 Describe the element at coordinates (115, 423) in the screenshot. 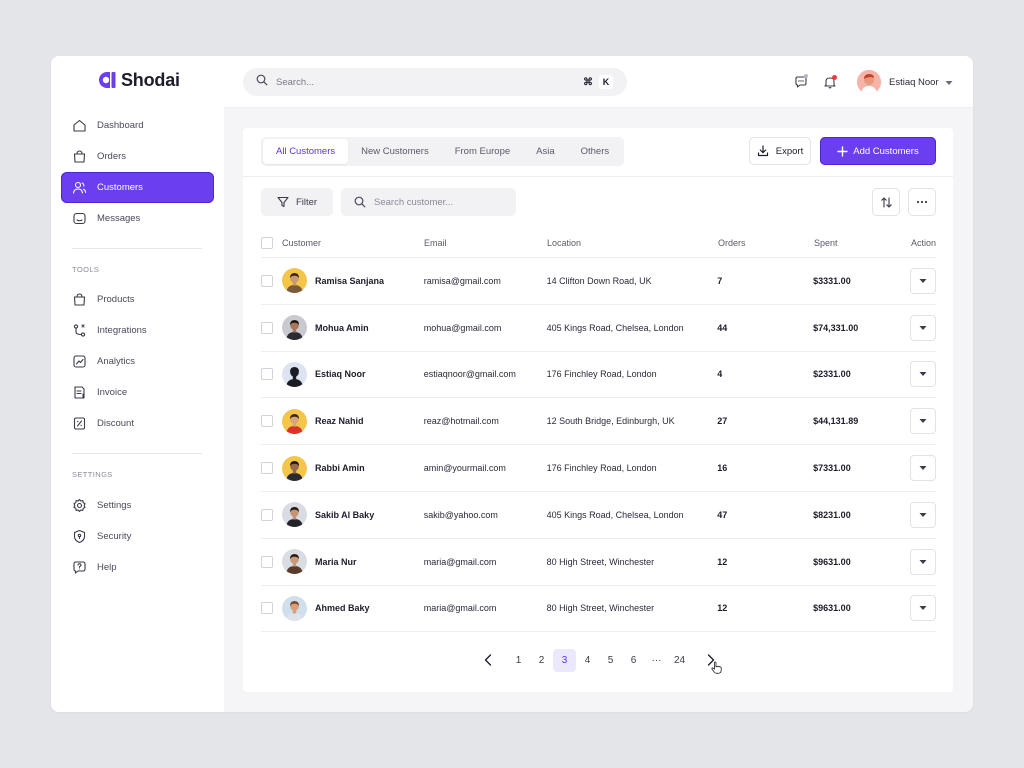

I see `sidebar-item-label: Discount` at that location.